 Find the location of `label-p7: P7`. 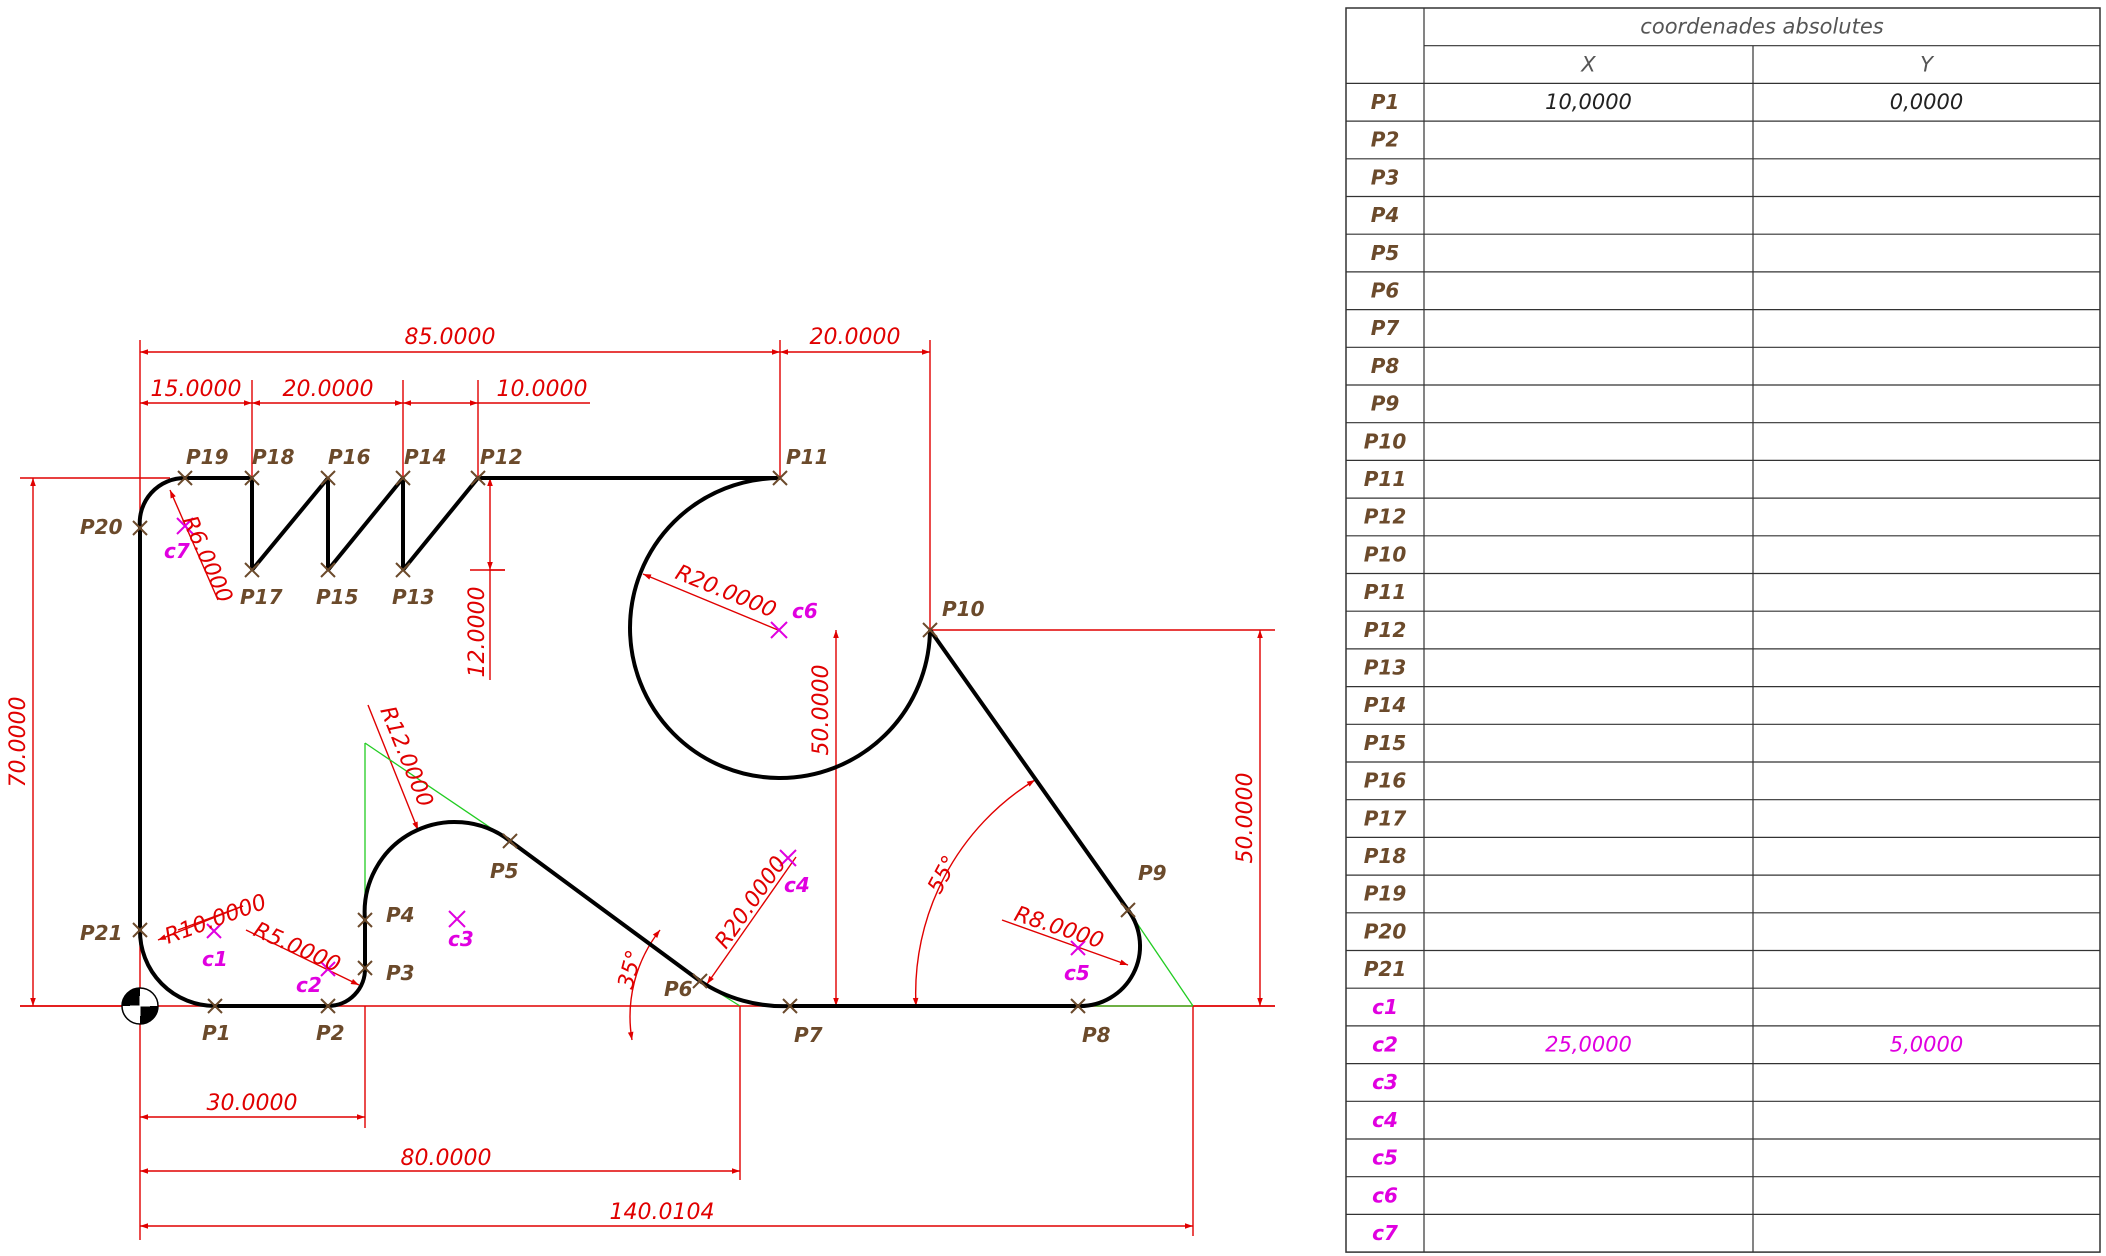

label-p7: P7 is located at coordinates (808, 1035).